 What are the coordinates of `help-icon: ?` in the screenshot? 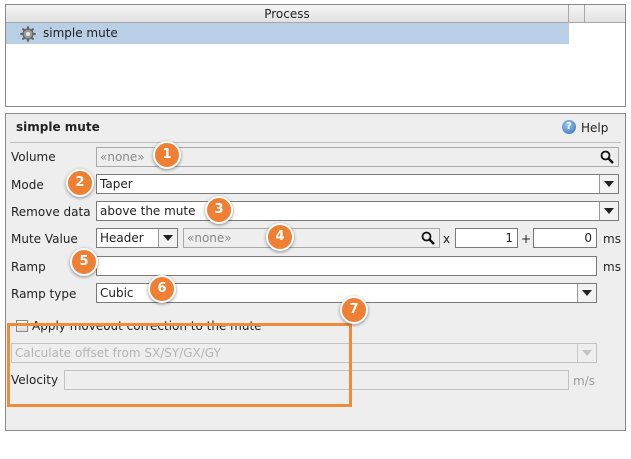 It's located at (569, 127).